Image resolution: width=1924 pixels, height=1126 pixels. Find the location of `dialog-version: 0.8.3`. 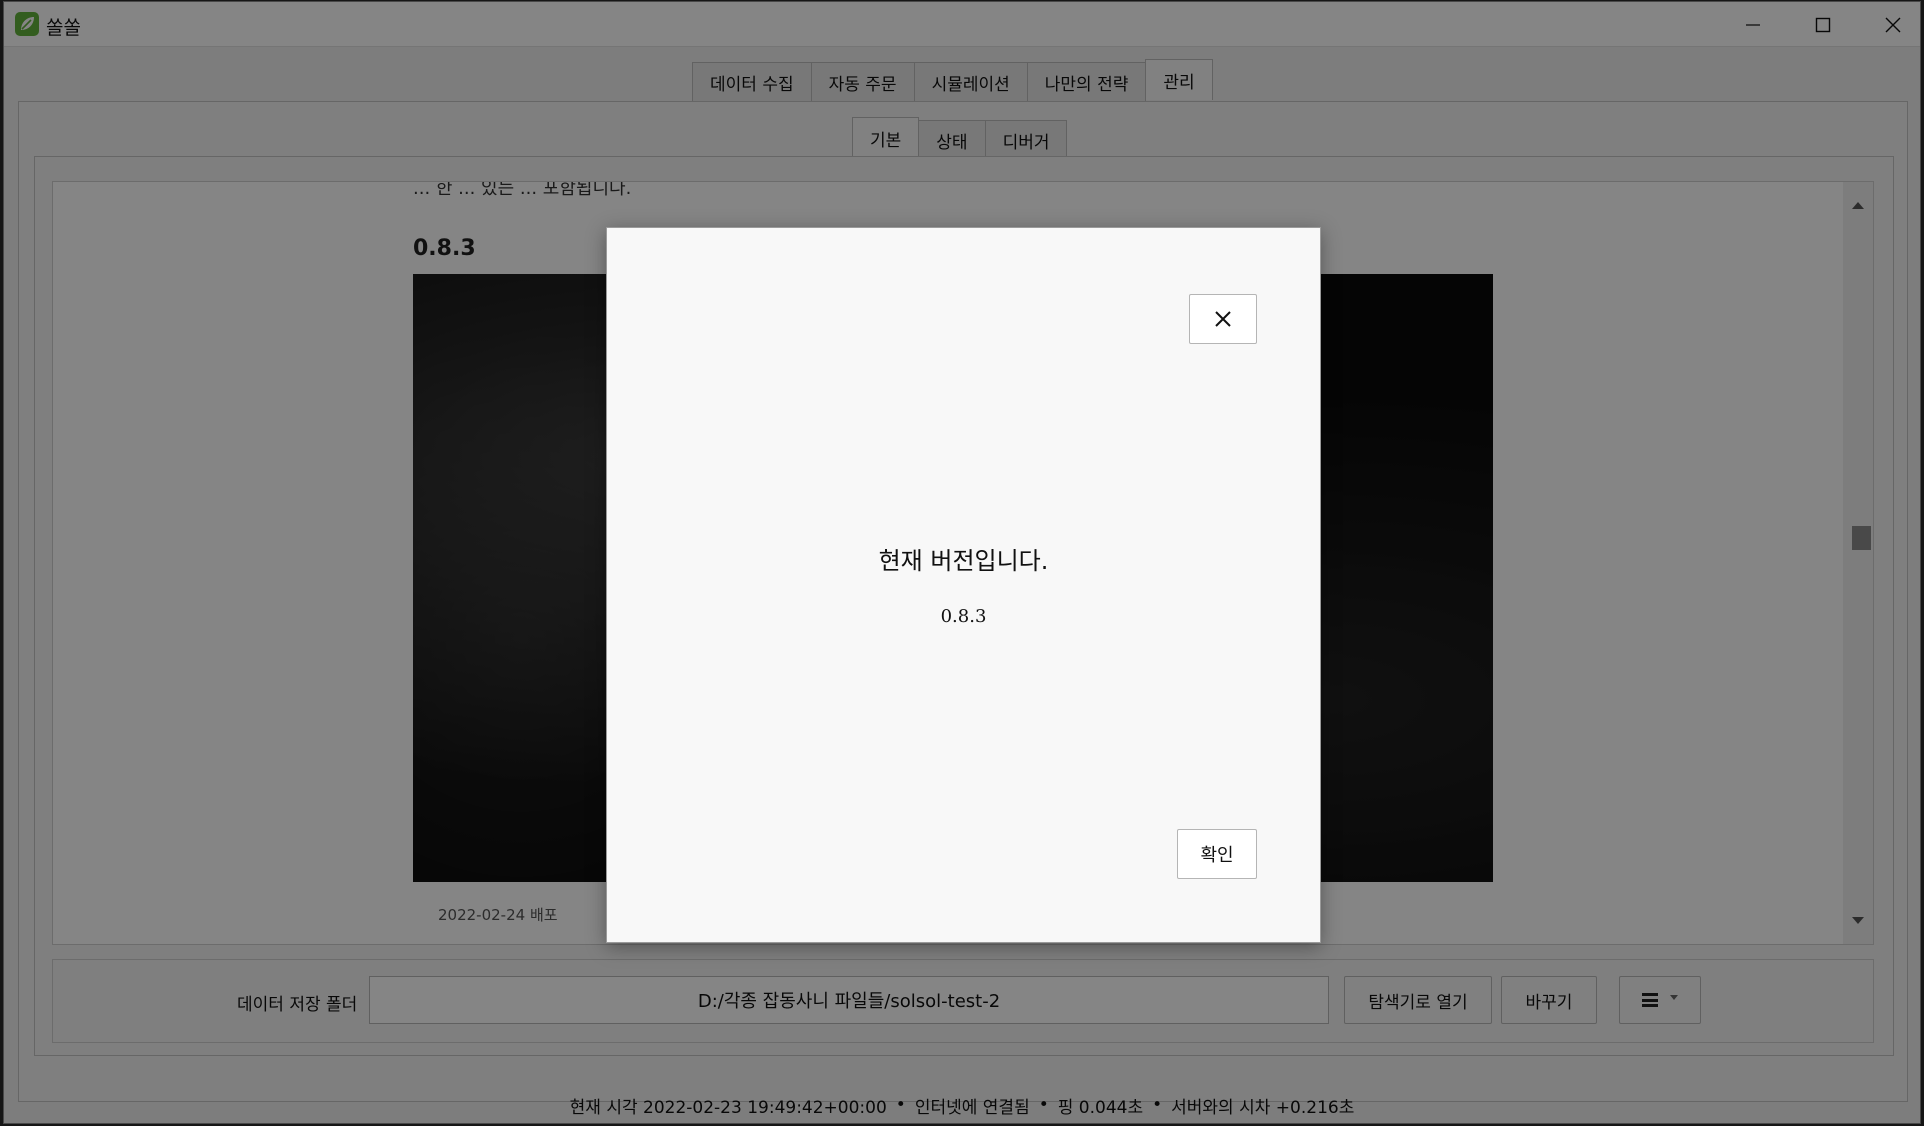

dialog-version: 0.8.3 is located at coordinates (963, 616).